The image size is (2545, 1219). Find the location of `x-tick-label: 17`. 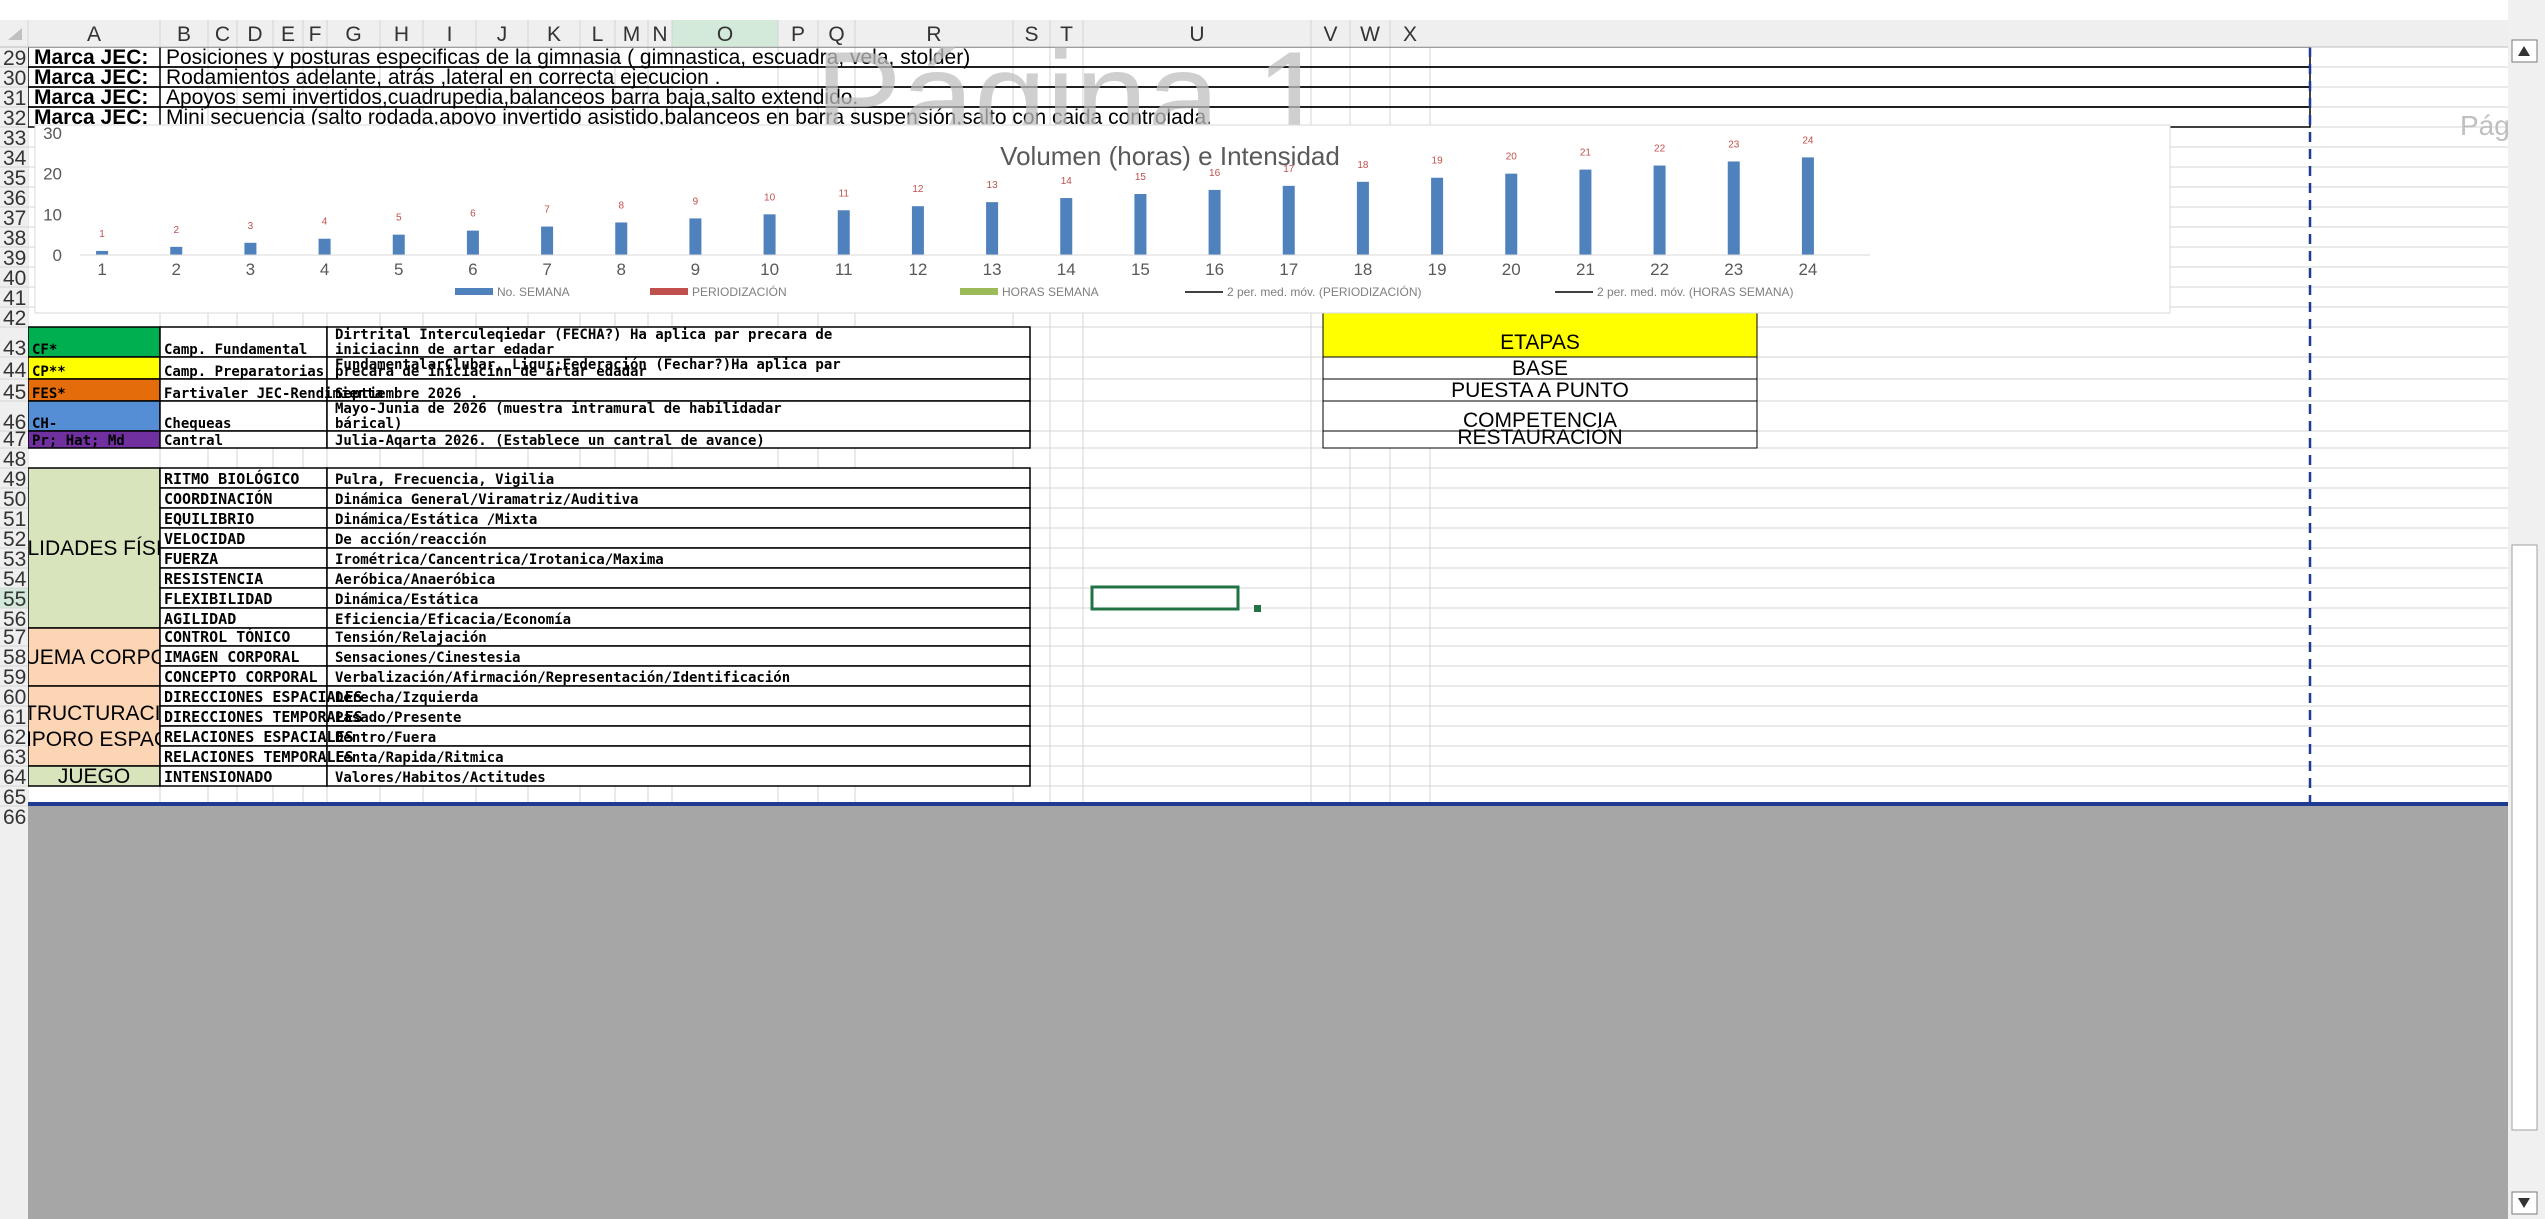

x-tick-label: 17 is located at coordinates (1288, 269).